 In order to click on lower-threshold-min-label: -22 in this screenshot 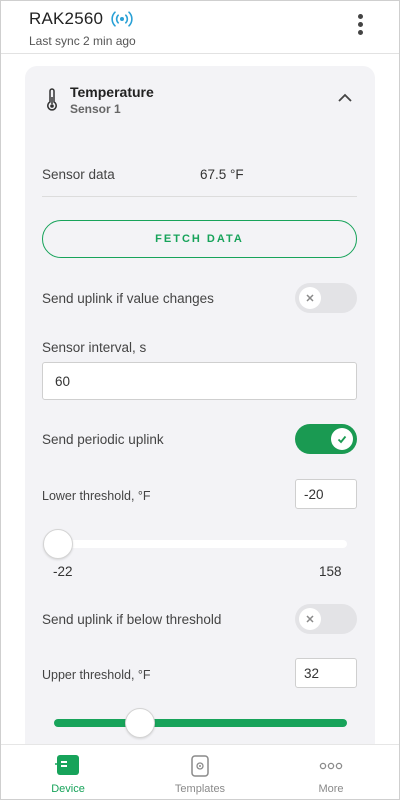, I will do `click(63, 571)`.